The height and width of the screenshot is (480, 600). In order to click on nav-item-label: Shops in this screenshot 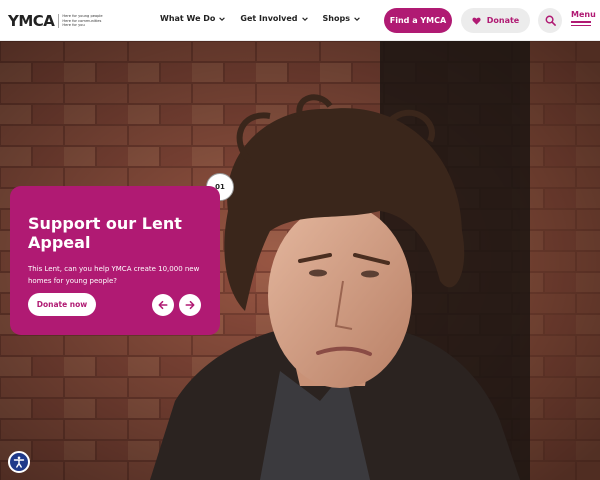, I will do `click(336, 18)`.